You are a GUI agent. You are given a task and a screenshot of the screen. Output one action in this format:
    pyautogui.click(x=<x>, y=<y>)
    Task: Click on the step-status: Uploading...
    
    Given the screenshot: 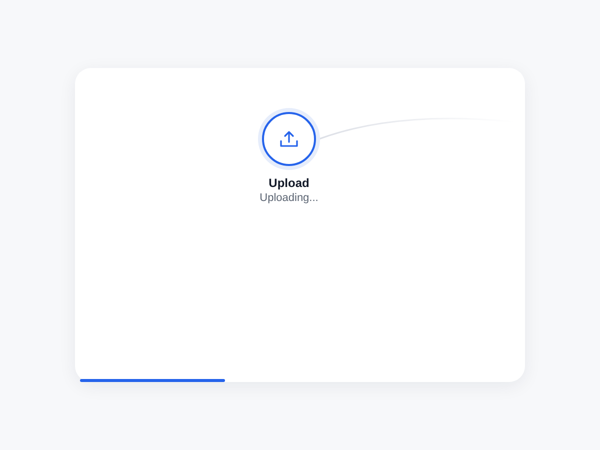 What is the action you would take?
    pyautogui.click(x=289, y=198)
    